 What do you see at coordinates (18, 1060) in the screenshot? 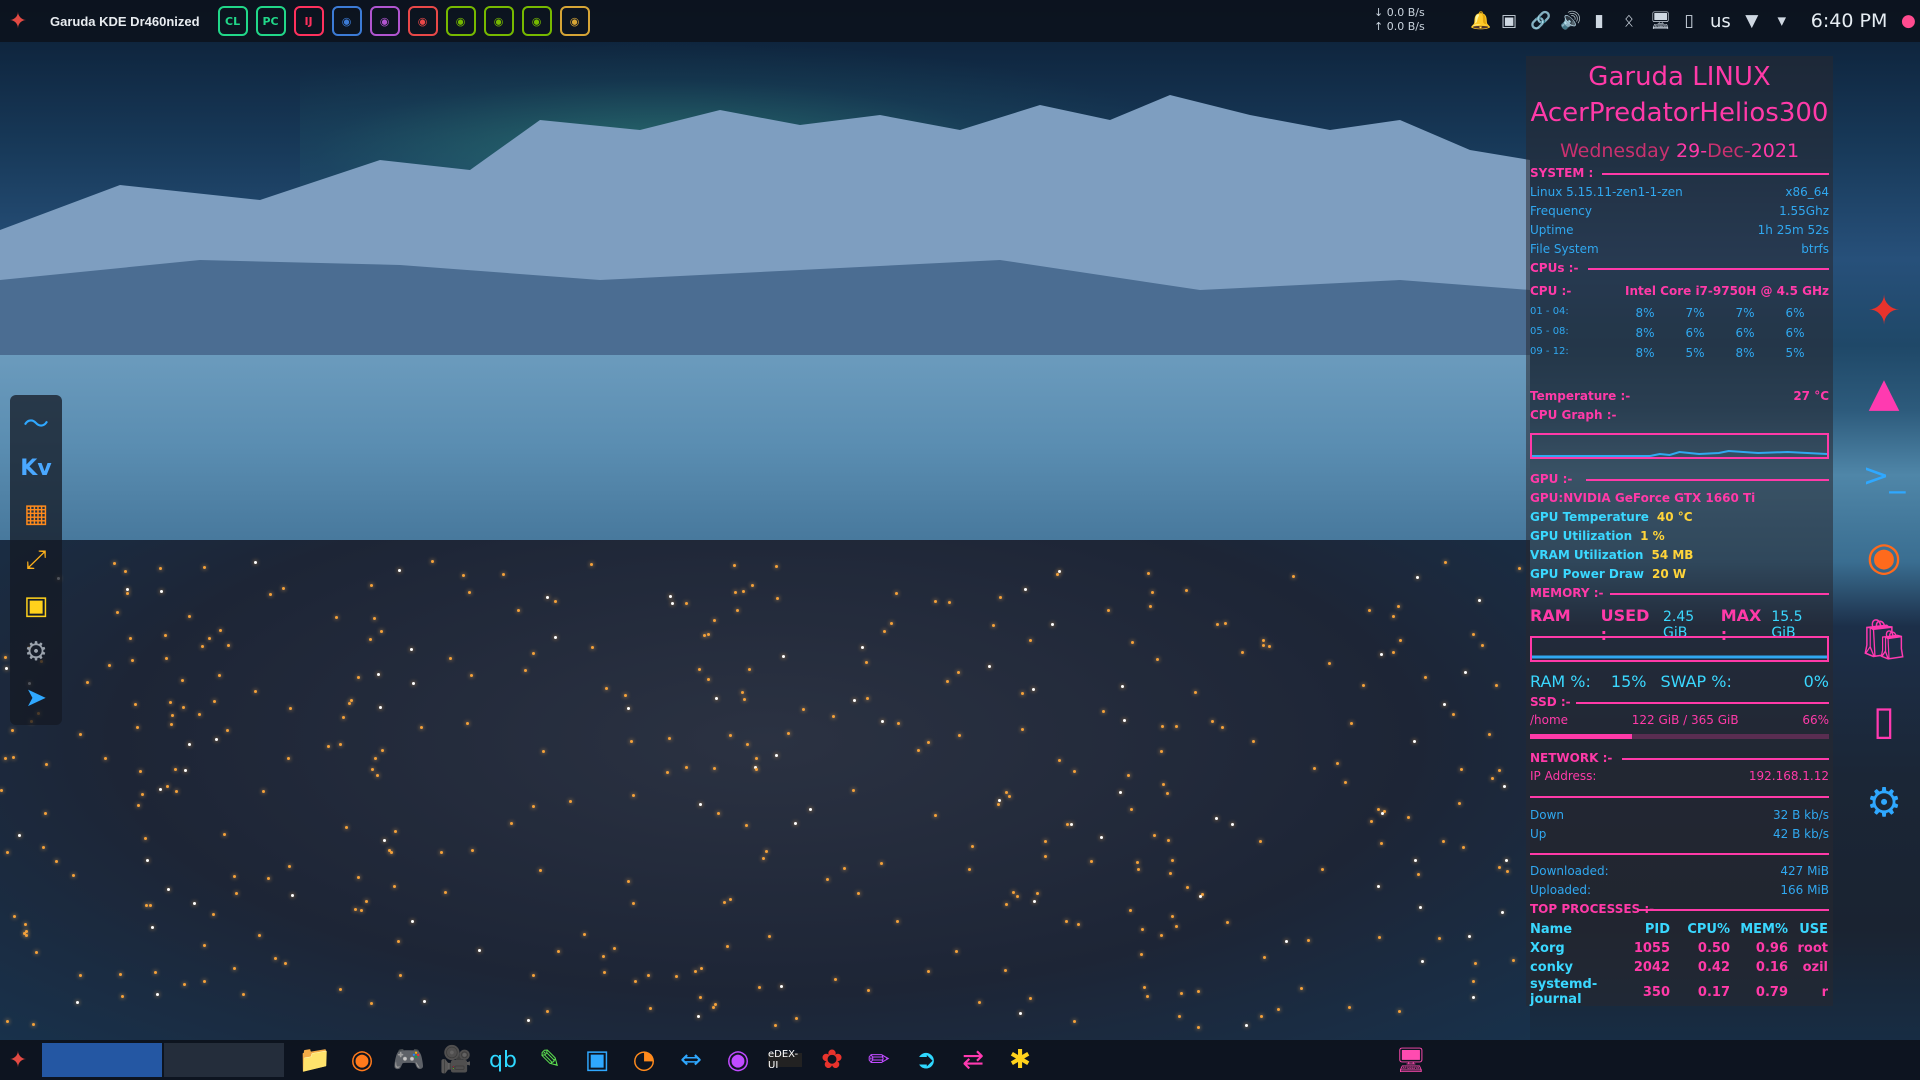
I see `app-menu-icon: ✦` at bounding box center [18, 1060].